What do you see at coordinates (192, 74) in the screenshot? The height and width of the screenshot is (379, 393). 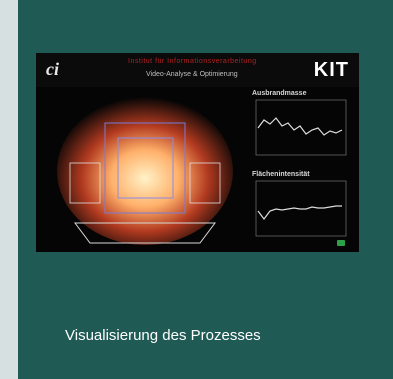 I see `header-subtitle: Video-Analyse & Optimierung` at bounding box center [192, 74].